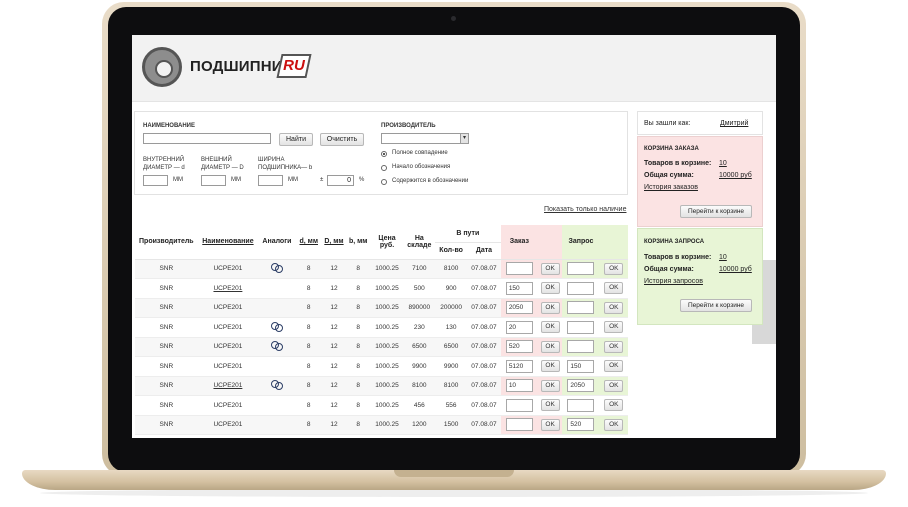 This screenshot has width=908, height=507. I want to click on outer-diameter-input, so click(213, 180).